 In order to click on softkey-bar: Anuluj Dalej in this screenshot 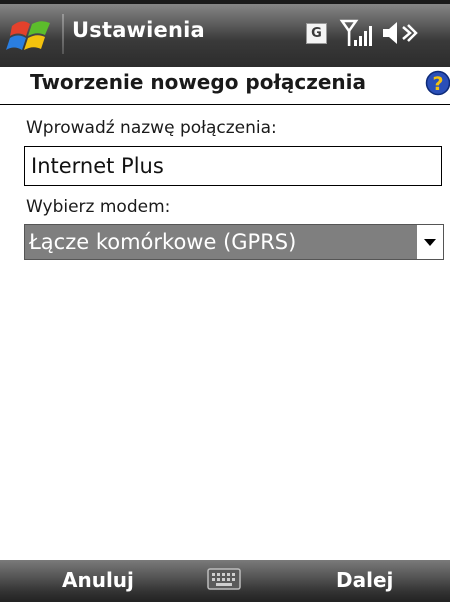, I will do `click(225, 581)`.